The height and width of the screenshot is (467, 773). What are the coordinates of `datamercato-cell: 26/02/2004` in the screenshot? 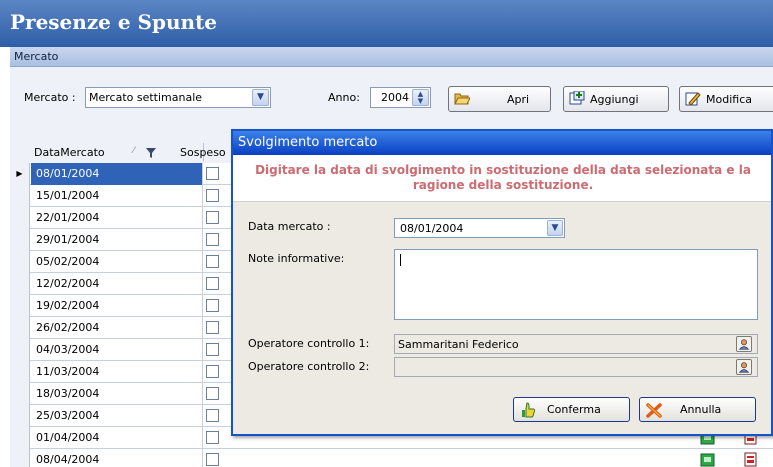 It's located at (117, 328).